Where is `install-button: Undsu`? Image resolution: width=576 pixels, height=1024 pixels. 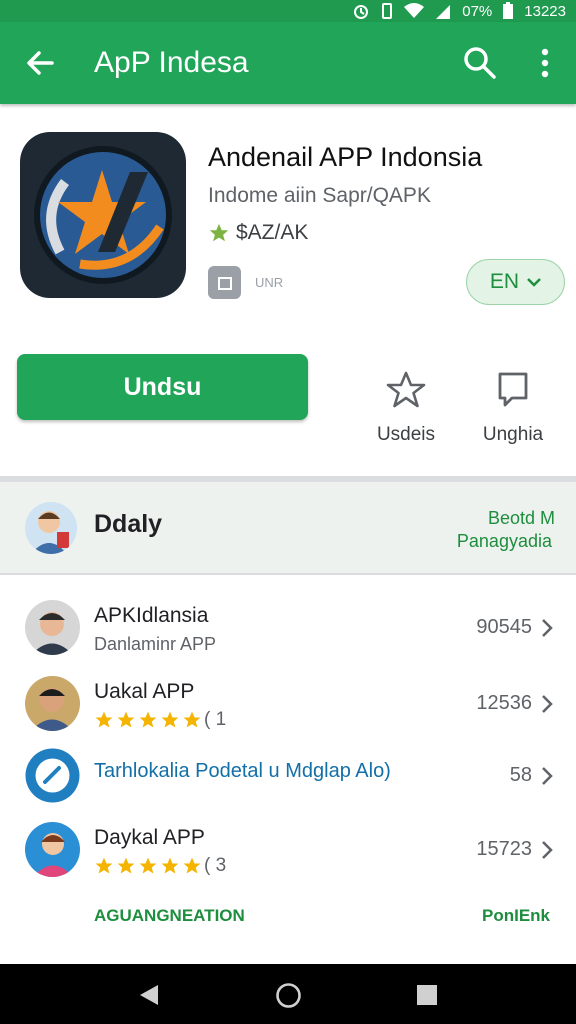
install-button: Undsu is located at coordinates (162, 387).